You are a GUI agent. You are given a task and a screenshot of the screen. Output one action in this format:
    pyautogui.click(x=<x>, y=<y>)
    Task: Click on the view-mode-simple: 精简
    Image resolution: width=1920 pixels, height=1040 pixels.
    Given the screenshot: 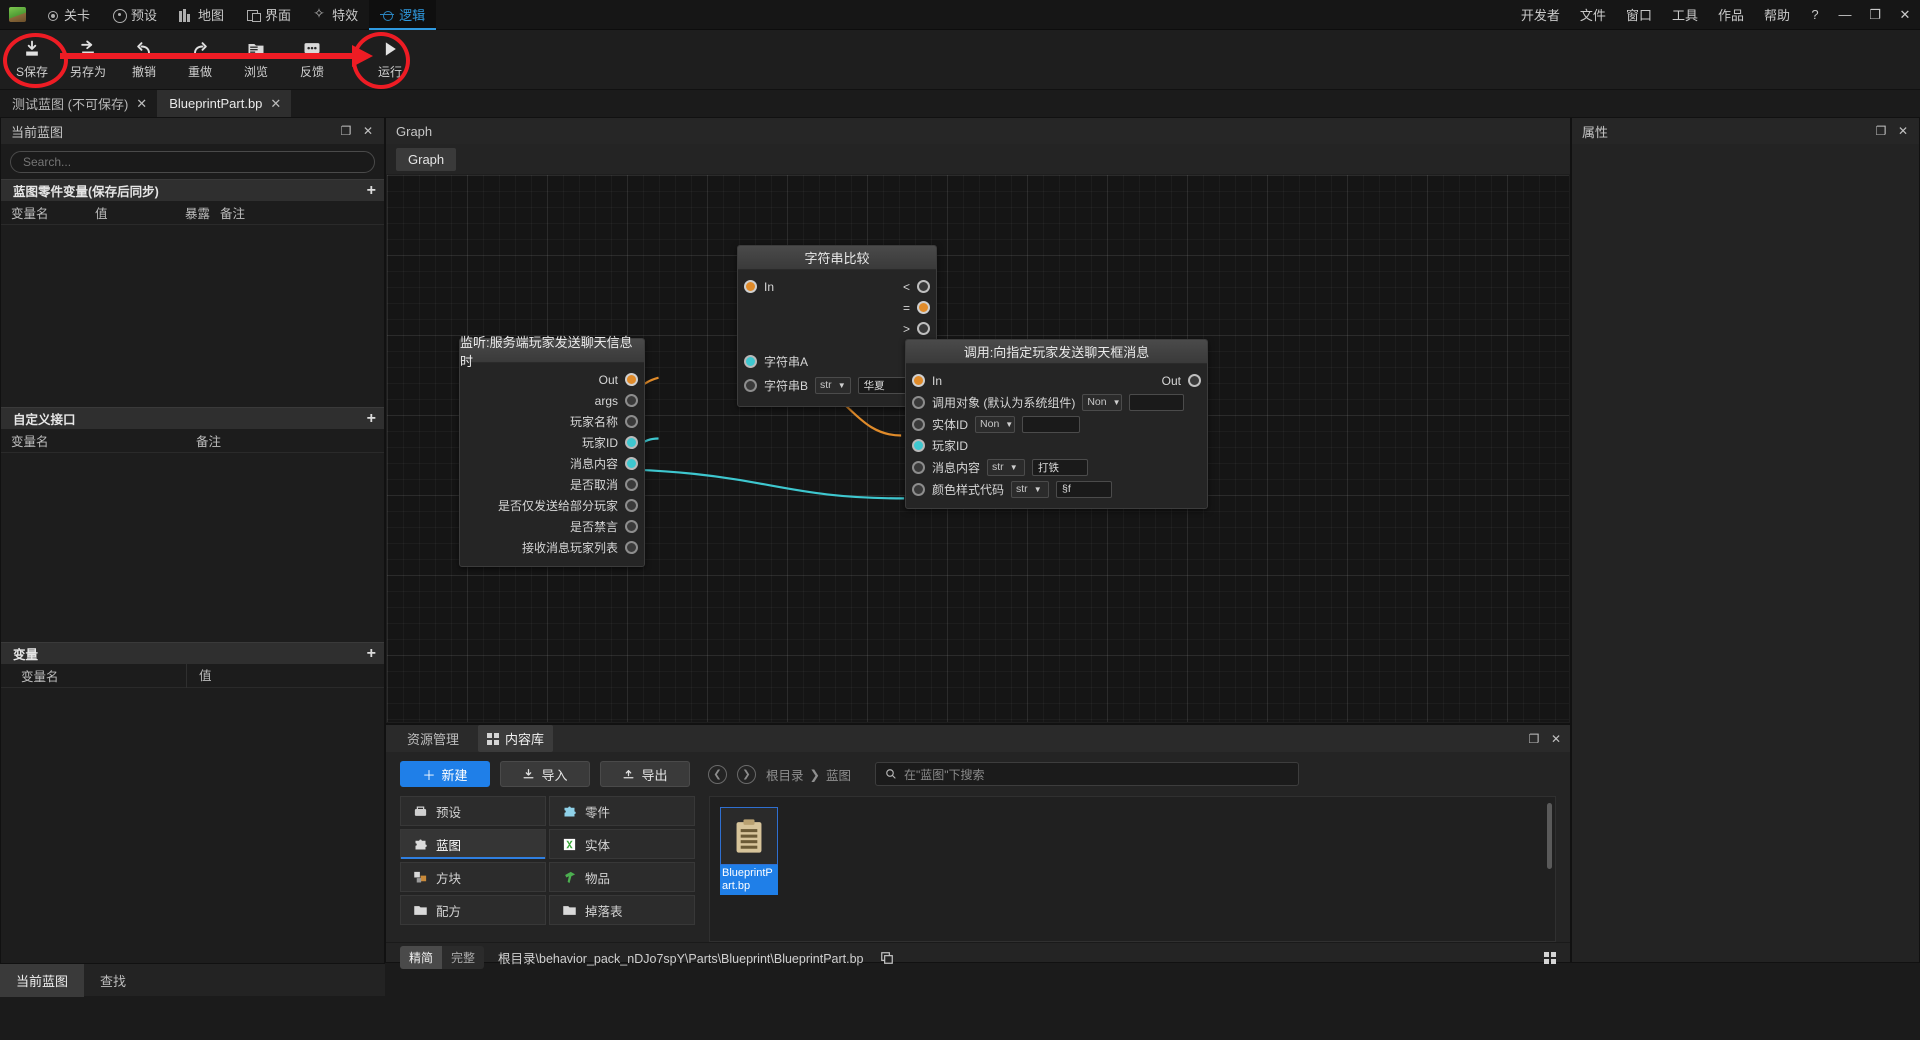 What is the action you would take?
    pyautogui.click(x=421, y=957)
    